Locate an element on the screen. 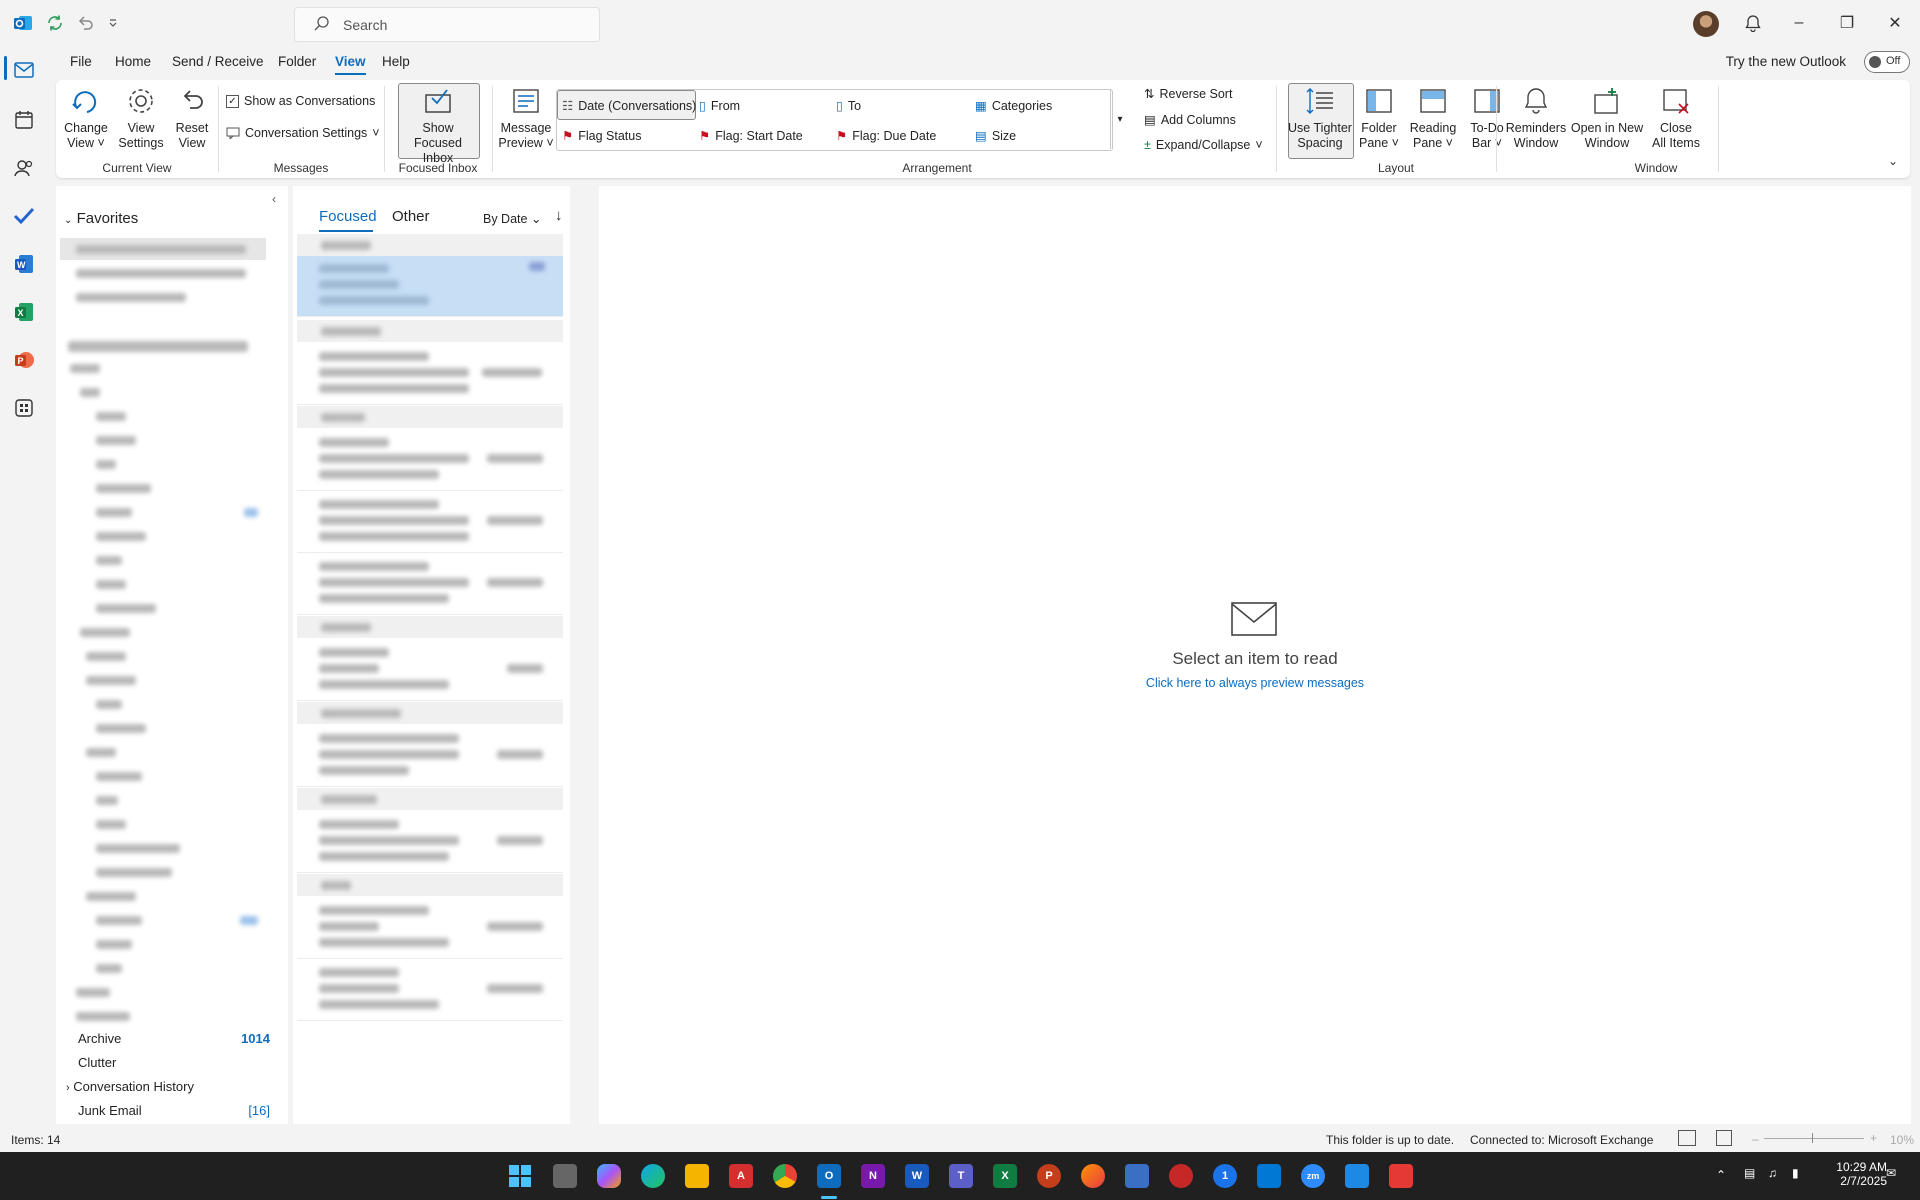 The height and width of the screenshot is (1200, 1920). normal-view-icon is located at coordinates (1687, 1138).